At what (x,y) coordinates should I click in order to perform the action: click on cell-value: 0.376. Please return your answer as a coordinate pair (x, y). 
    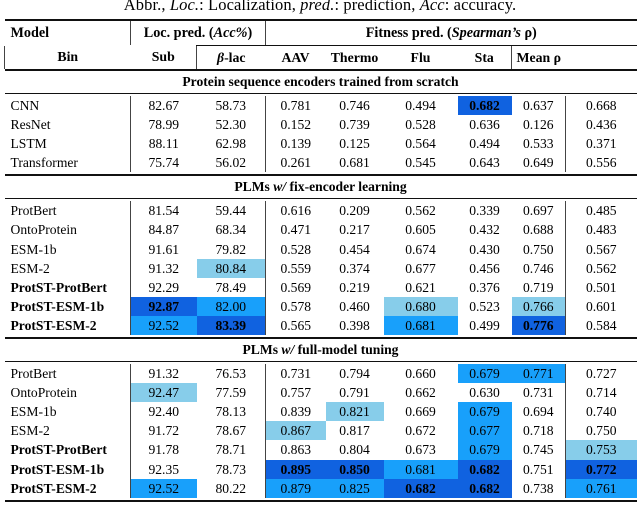
    Looking at the image, I should click on (484, 287).